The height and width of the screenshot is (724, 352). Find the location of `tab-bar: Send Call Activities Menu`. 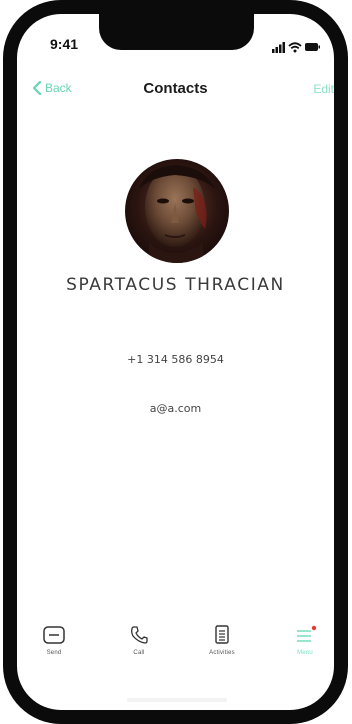

tab-bar: Send Call Activities Menu is located at coordinates (175, 652).